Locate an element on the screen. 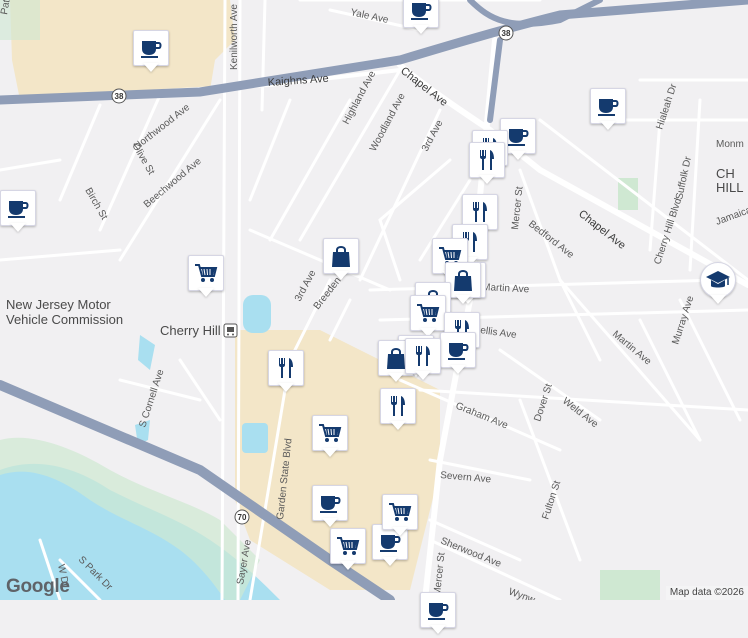 The height and width of the screenshot is (638, 748). label-3rd-ave-north: 3rd Ave is located at coordinates (433, 135).